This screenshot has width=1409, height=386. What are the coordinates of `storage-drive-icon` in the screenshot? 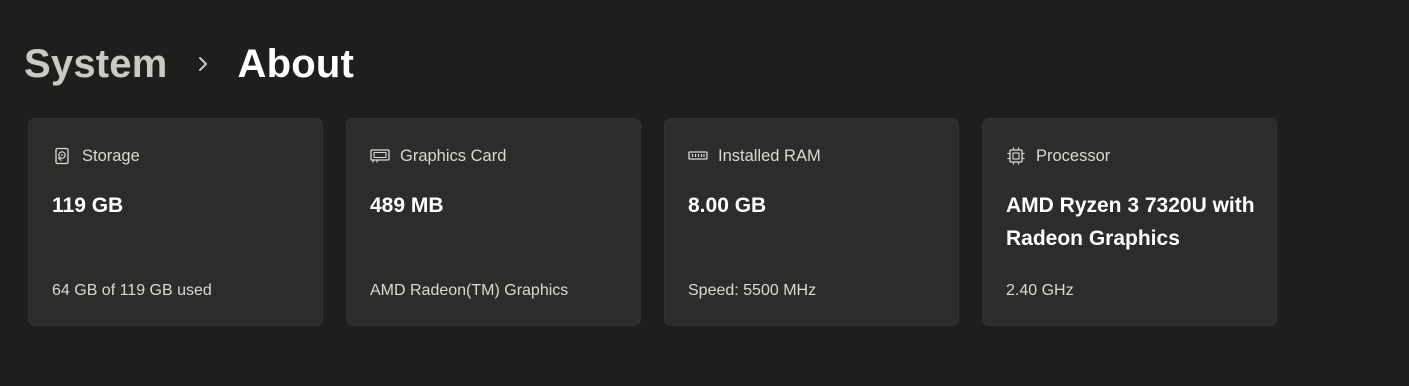 It's located at (62, 156).